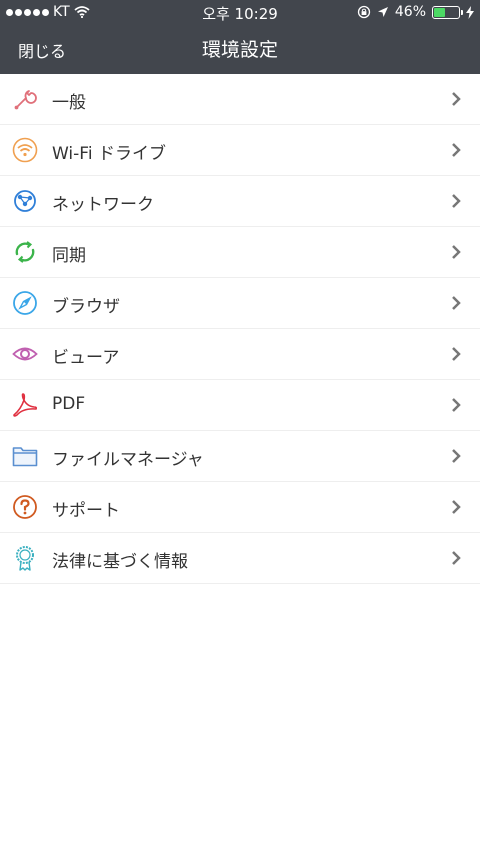  Describe the element at coordinates (69, 256) in the screenshot. I see `settings-item-label: 同期` at that location.